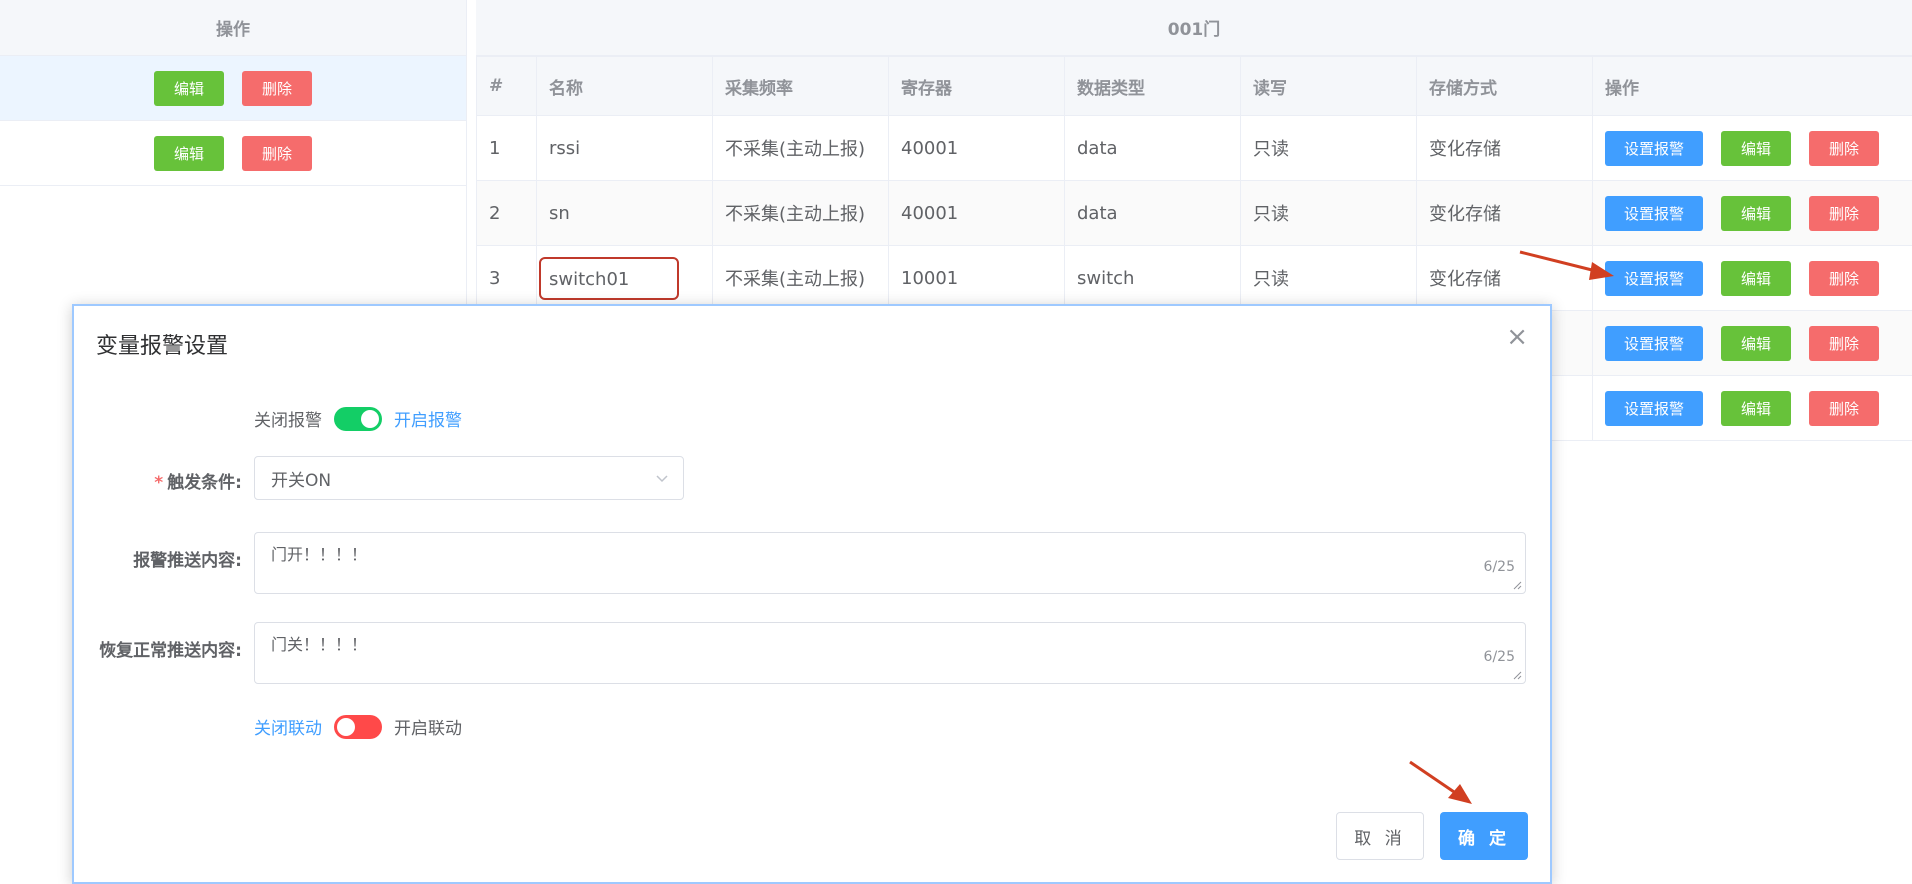  What do you see at coordinates (1152, 278) in the screenshot?
I see `row-data-type: switch` at bounding box center [1152, 278].